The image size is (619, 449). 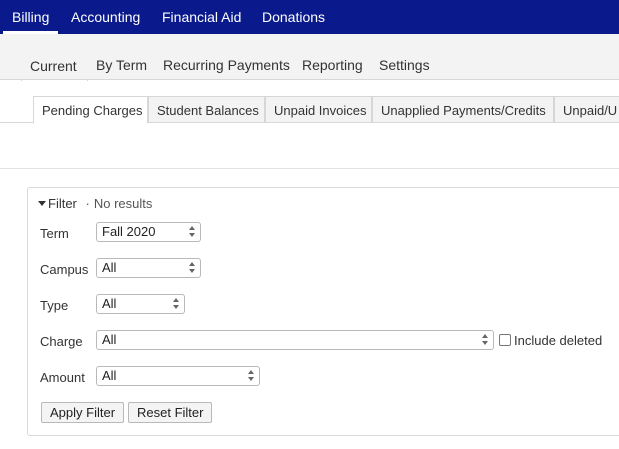 What do you see at coordinates (586, 109) in the screenshot?
I see `tab-unpaid-truncated: Unpaid/U` at bounding box center [586, 109].